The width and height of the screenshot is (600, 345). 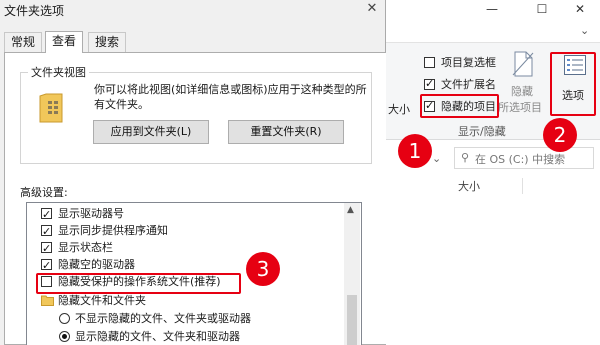 What do you see at coordinates (263, 269) in the screenshot?
I see `step-3-marker: 3` at bounding box center [263, 269].